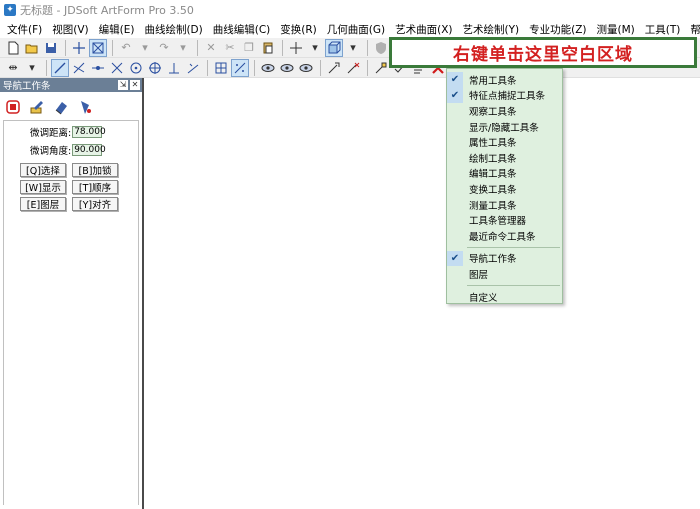  I want to click on shield-icon, so click(381, 48).